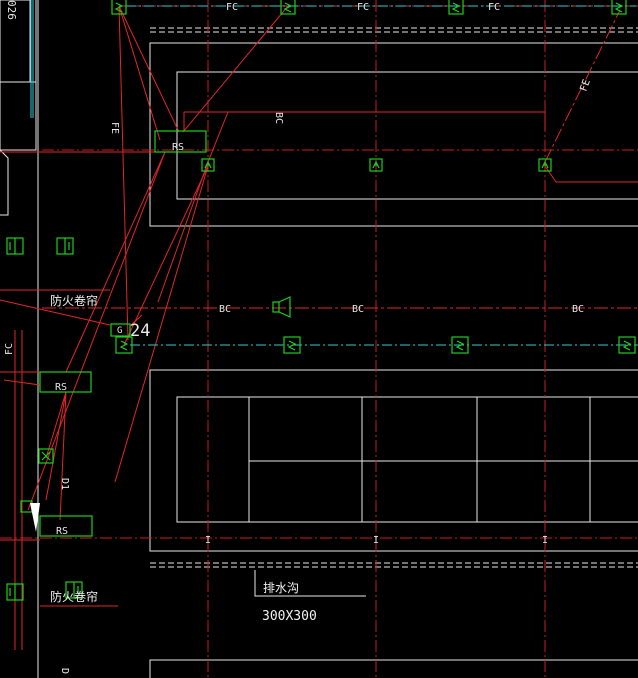 This screenshot has height=678, width=638. What do you see at coordinates (64, 484) in the screenshot?
I see `d1-label: D1` at bounding box center [64, 484].